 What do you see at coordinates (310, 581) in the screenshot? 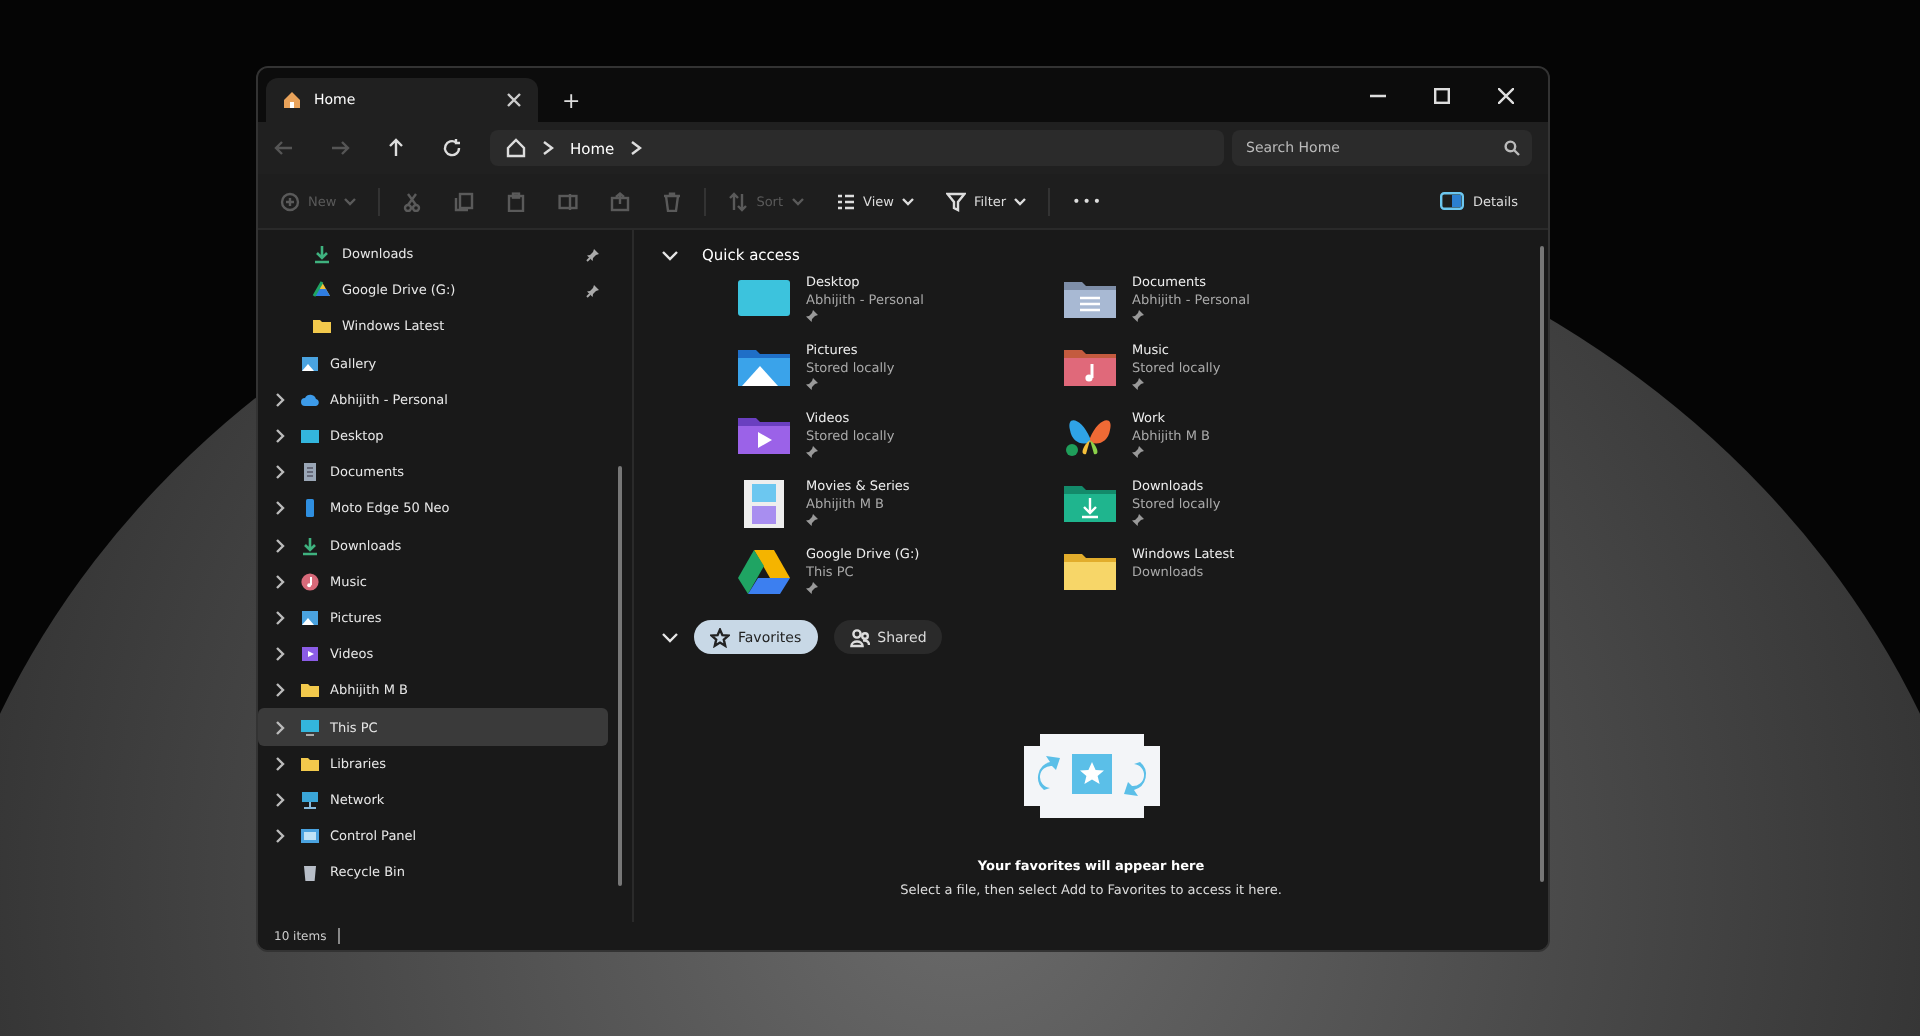
I see `music-icon` at bounding box center [310, 581].